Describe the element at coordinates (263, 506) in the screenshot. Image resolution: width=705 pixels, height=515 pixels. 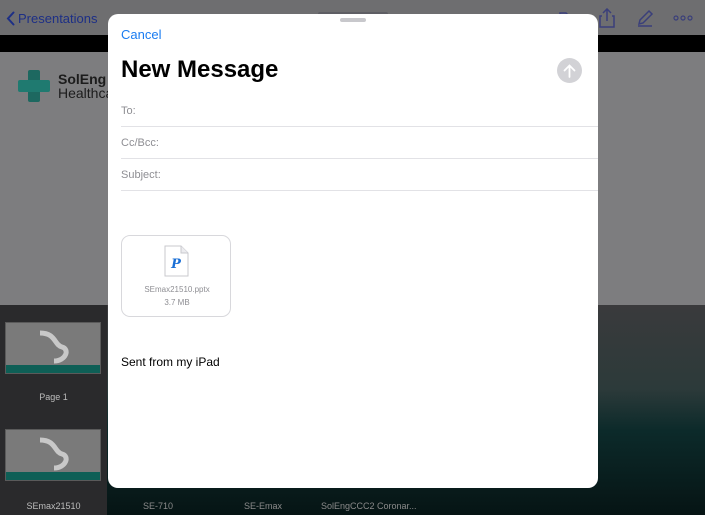
I see `presentation-item-label: SE-Emax` at that location.